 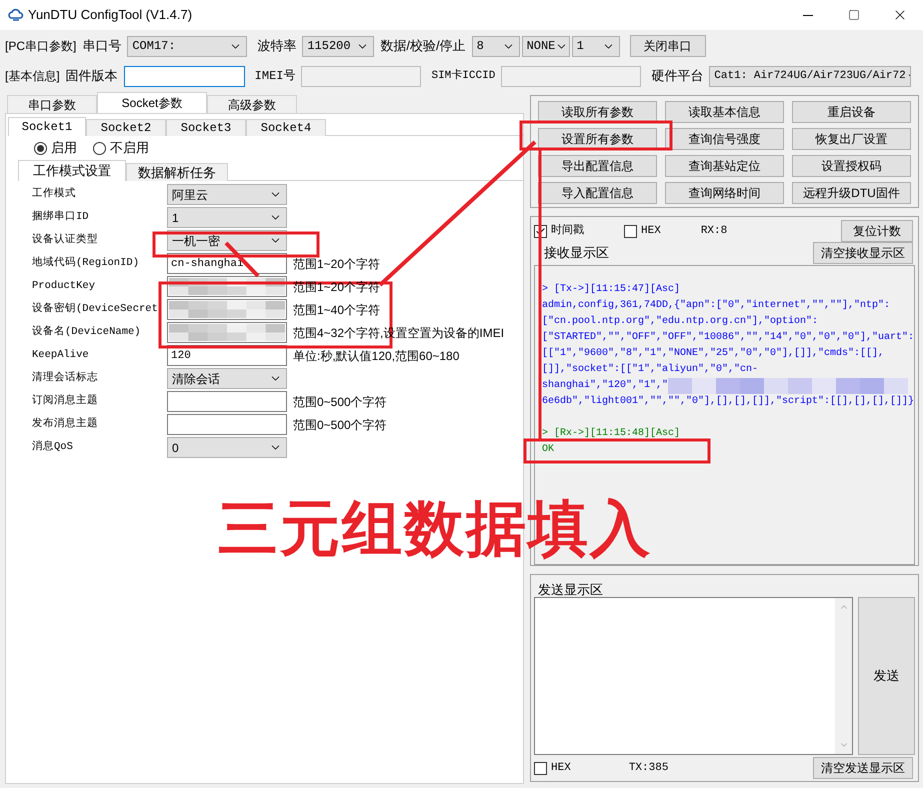 What do you see at coordinates (597, 139) in the screenshot?
I see `push-button: 设置所有参数` at bounding box center [597, 139].